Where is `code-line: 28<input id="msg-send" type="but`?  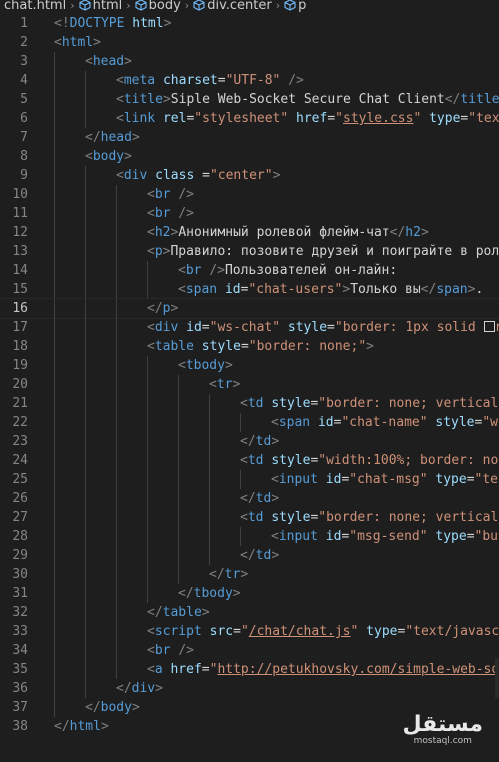
code-line: 28<input id="msg-send" type="but is located at coordinates (249, 536).